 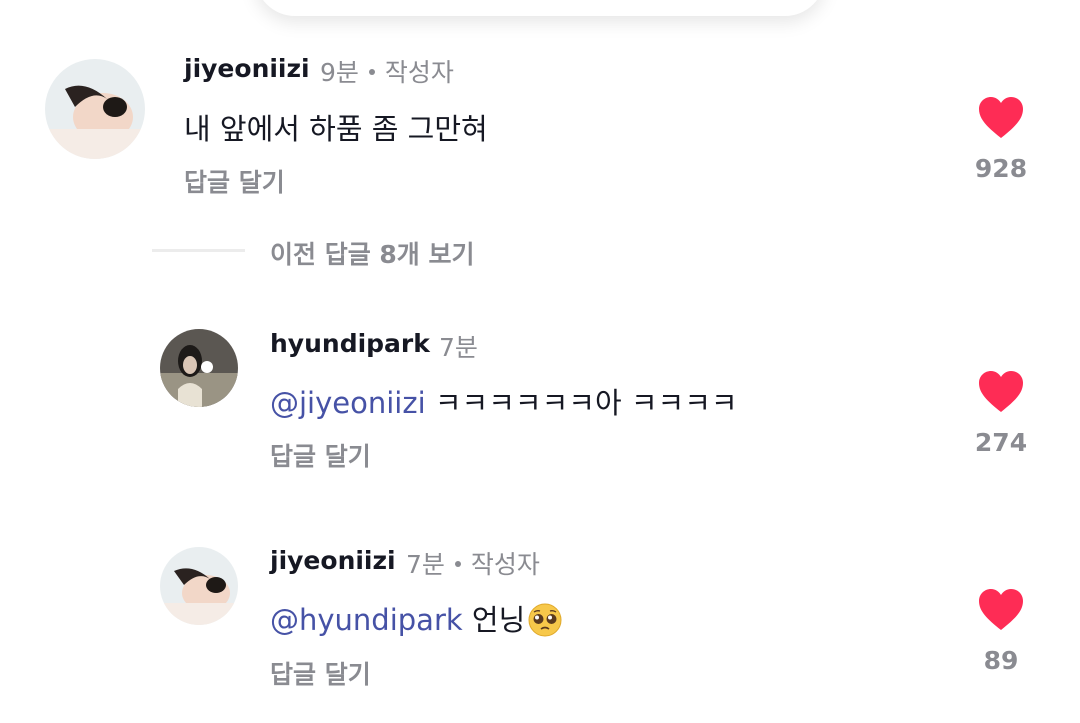 I want to click on like-count: 928, so click(x=1001, y=168).